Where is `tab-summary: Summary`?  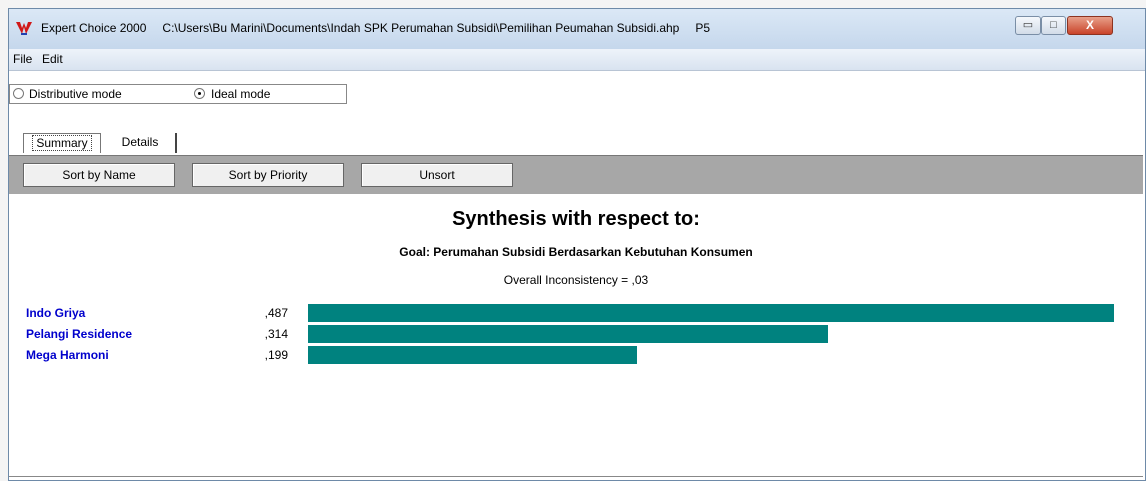 tab-summary: Summary is located at coordinates (62, 143).